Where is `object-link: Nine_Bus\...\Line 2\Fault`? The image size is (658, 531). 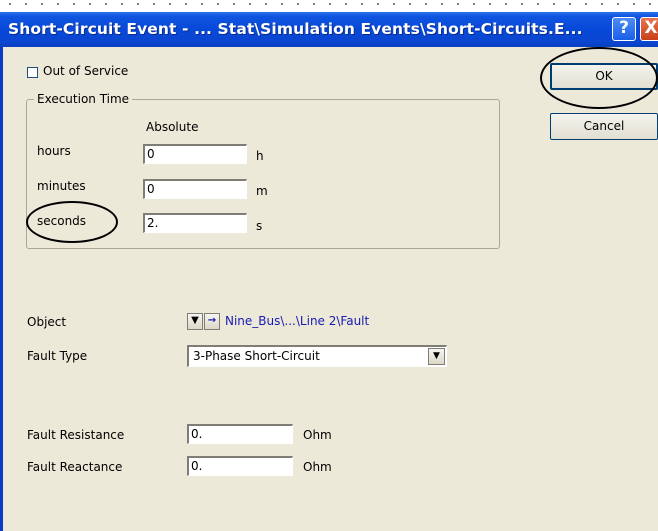 object-link: Nine_Bus\...\Line 2\Fault is located at coordinates (297, 321).